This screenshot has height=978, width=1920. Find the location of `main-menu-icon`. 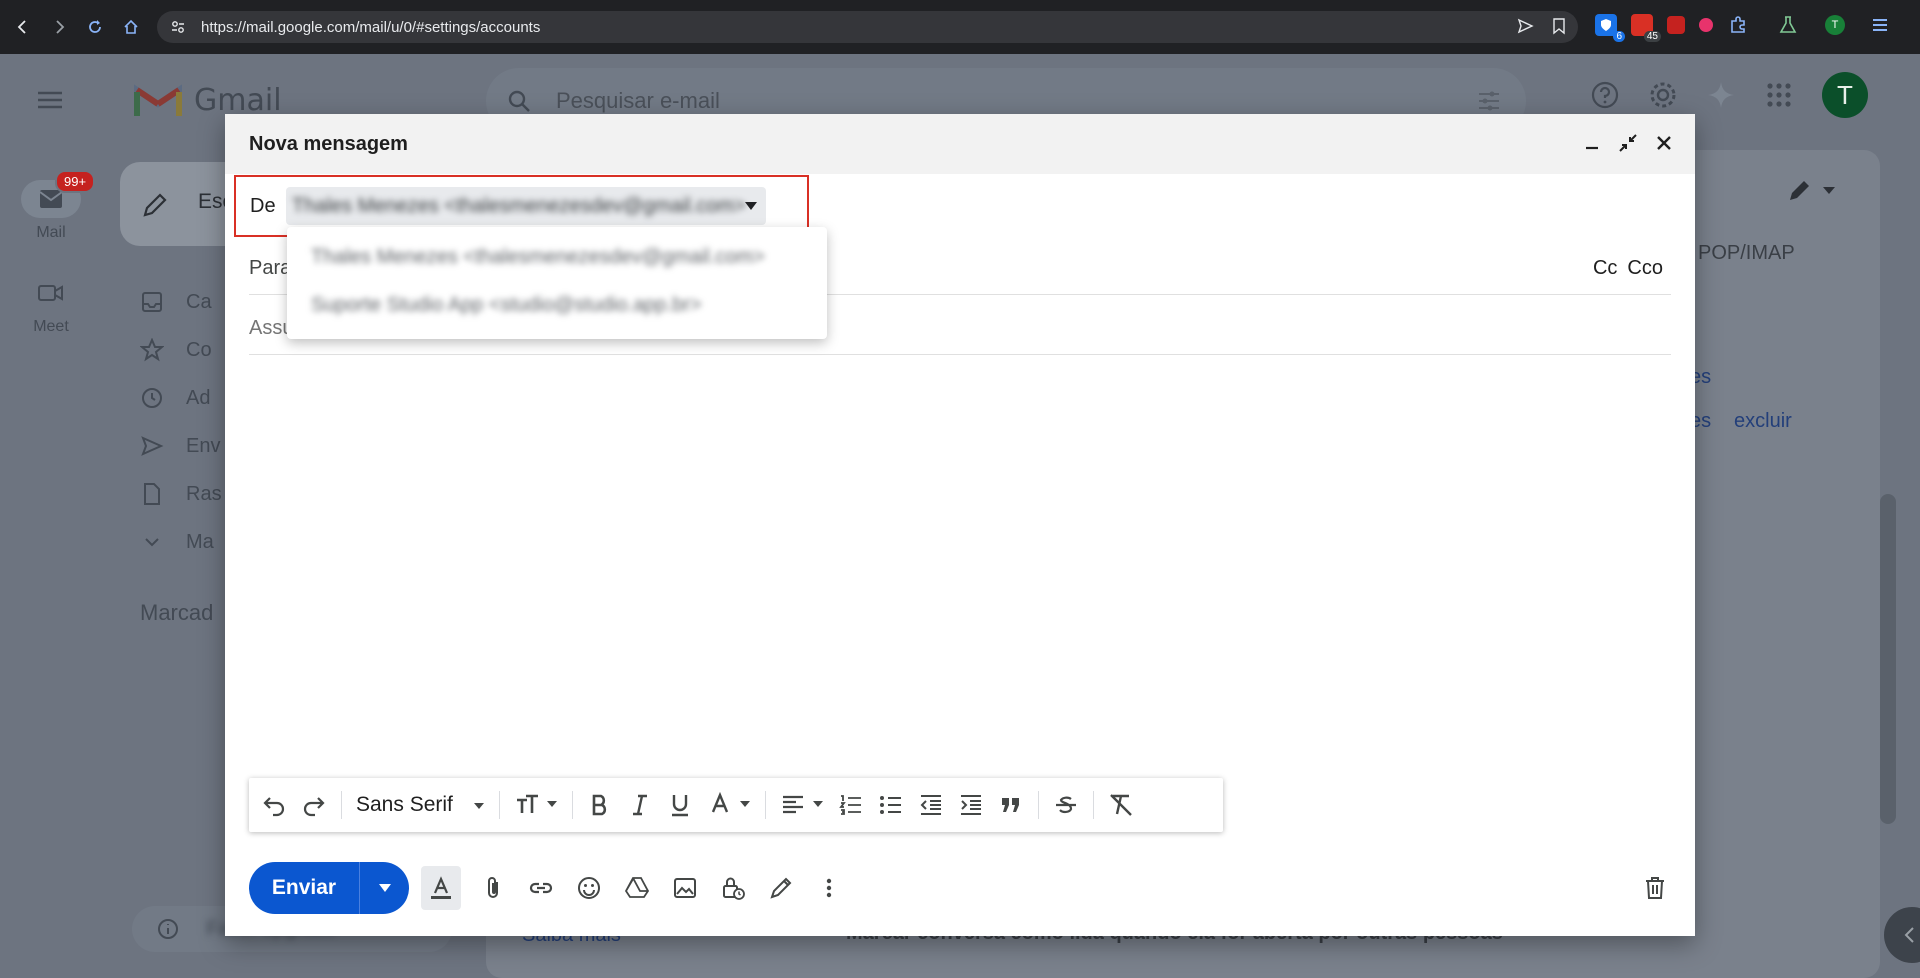

main-menu-icon is located at coordinates (50, 100).